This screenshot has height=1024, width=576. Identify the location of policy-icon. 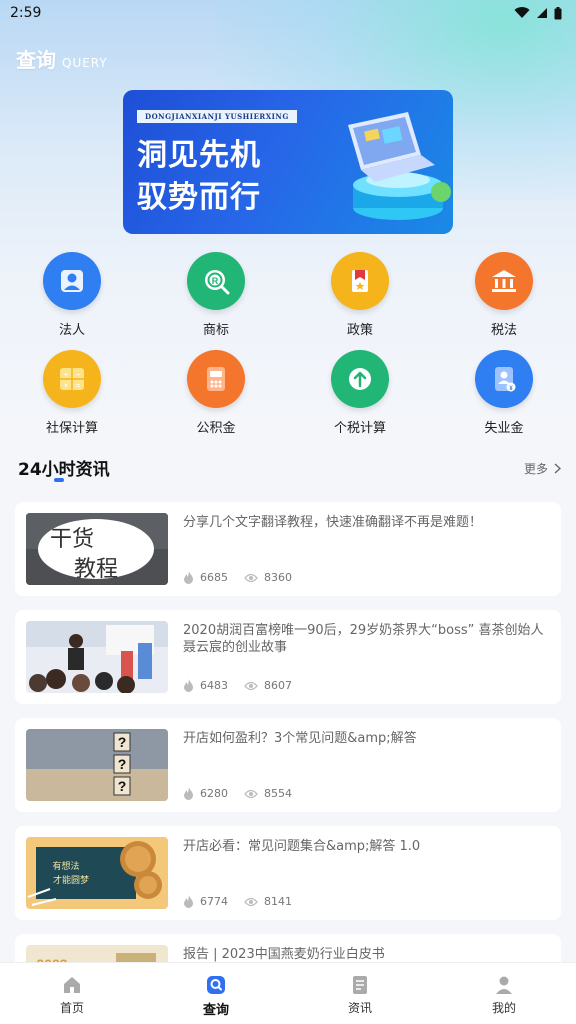
(360, 281).